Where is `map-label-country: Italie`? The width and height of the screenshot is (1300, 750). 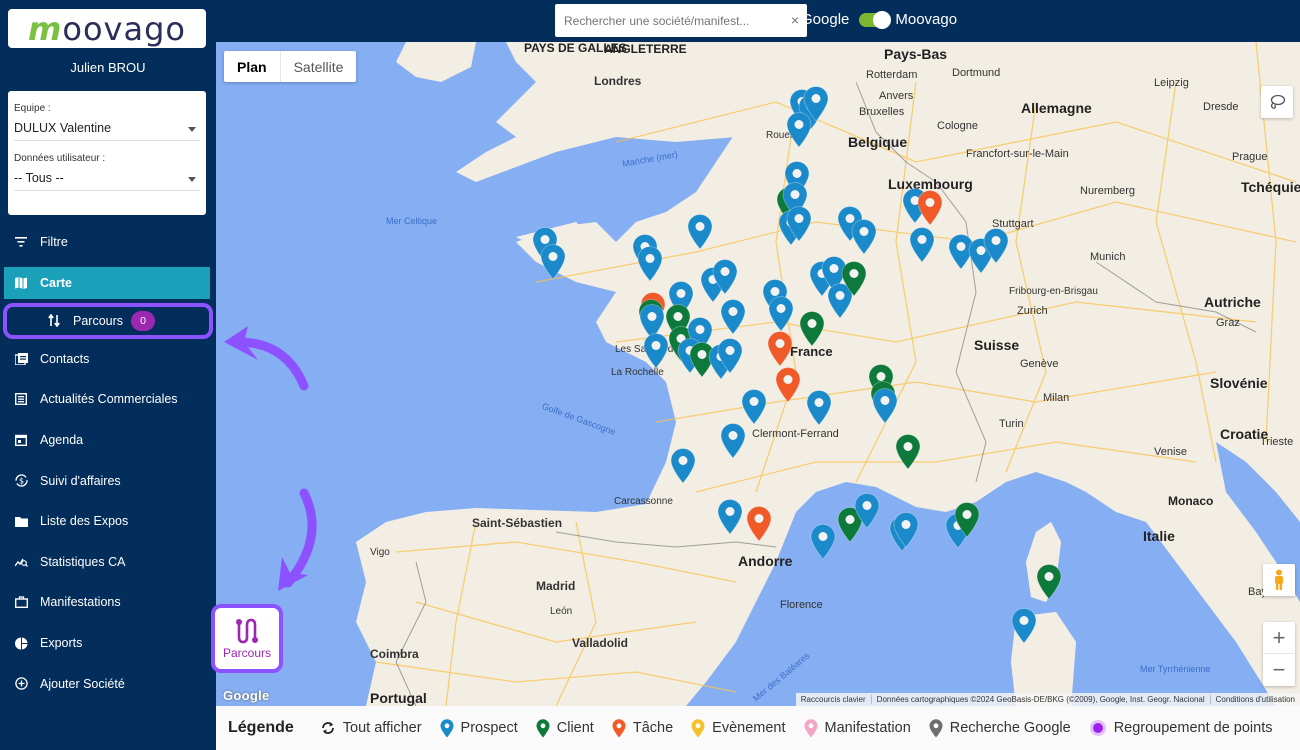
map-label-country: Italie is located at coordinates (1159, 536).